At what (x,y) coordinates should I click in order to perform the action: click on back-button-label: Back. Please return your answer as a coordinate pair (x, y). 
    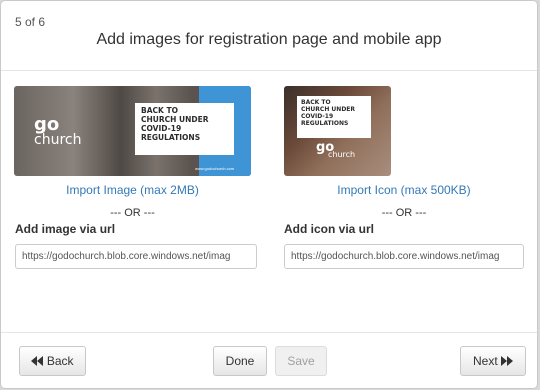
    Looking at the image, I should click on (60, 361).